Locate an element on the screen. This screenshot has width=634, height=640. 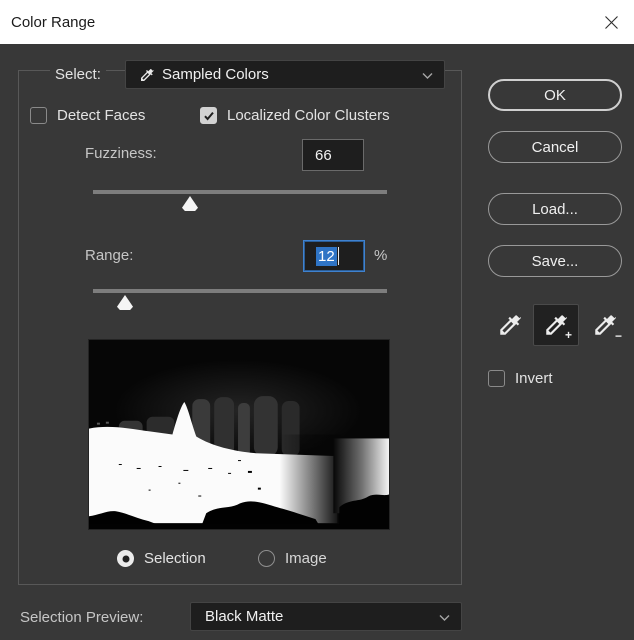
range-input: 12 is located at coordinates (334, 256).